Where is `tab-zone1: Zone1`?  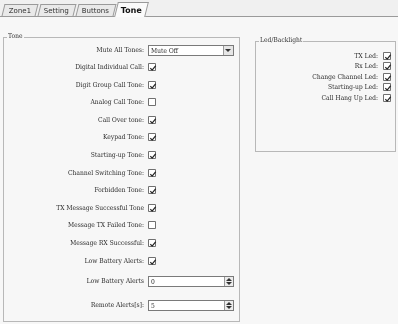
tab-zone1: Zone1 is located at coordinates (20, 10).